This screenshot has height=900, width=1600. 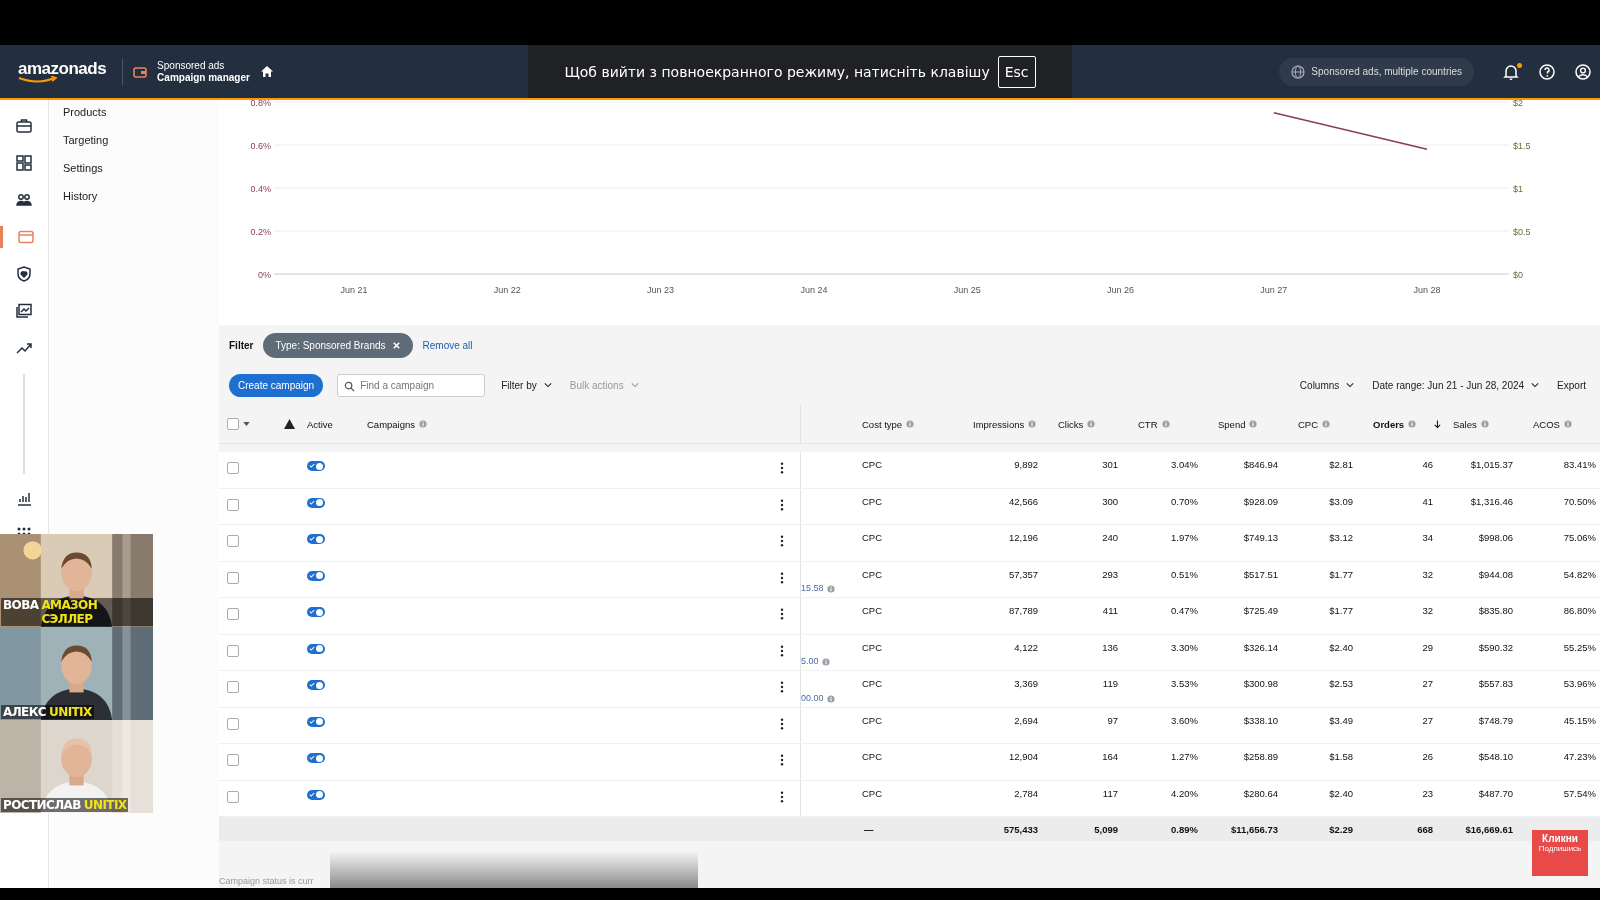 What do you see at coordinates (391, 424) in the screenshot?
I see `column-header: Campaigns` at bounding box center [391, 424].